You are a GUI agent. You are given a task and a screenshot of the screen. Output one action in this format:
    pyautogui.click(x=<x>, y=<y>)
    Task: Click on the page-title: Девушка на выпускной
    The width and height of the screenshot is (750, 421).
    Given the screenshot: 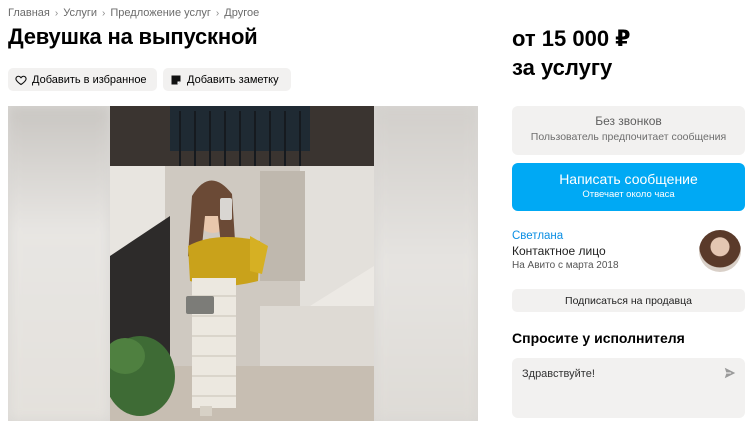 What is the action you would take?
    pyautogui.click(x=133, y=36)
    